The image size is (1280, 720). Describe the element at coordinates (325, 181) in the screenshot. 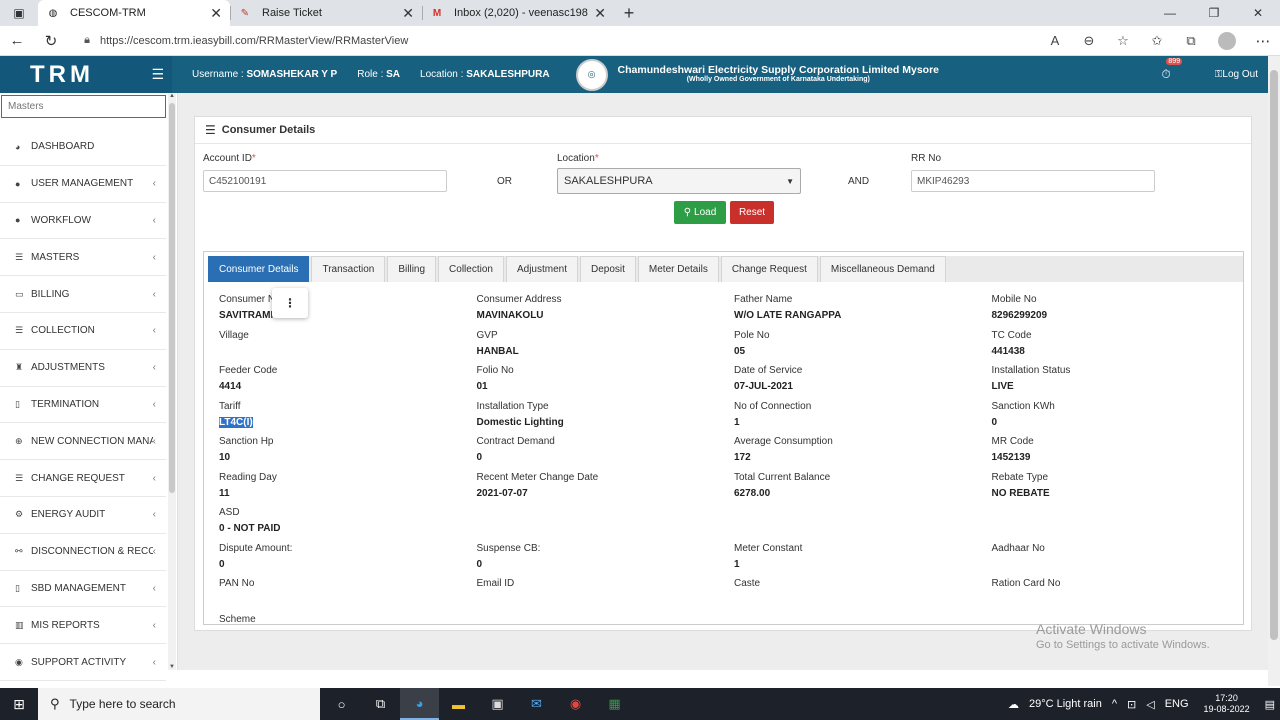

I see `account-id-input` at that location.